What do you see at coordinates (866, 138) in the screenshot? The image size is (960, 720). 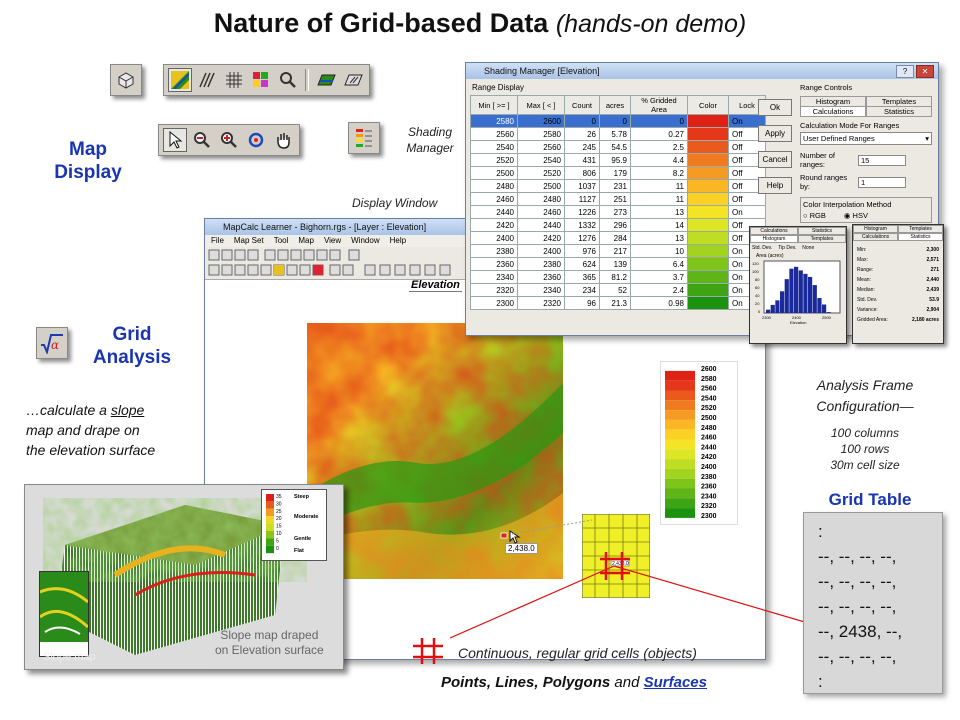 I see `calc-mode-select: User Defined Ranges ▾` at bounding box center [866, 138].